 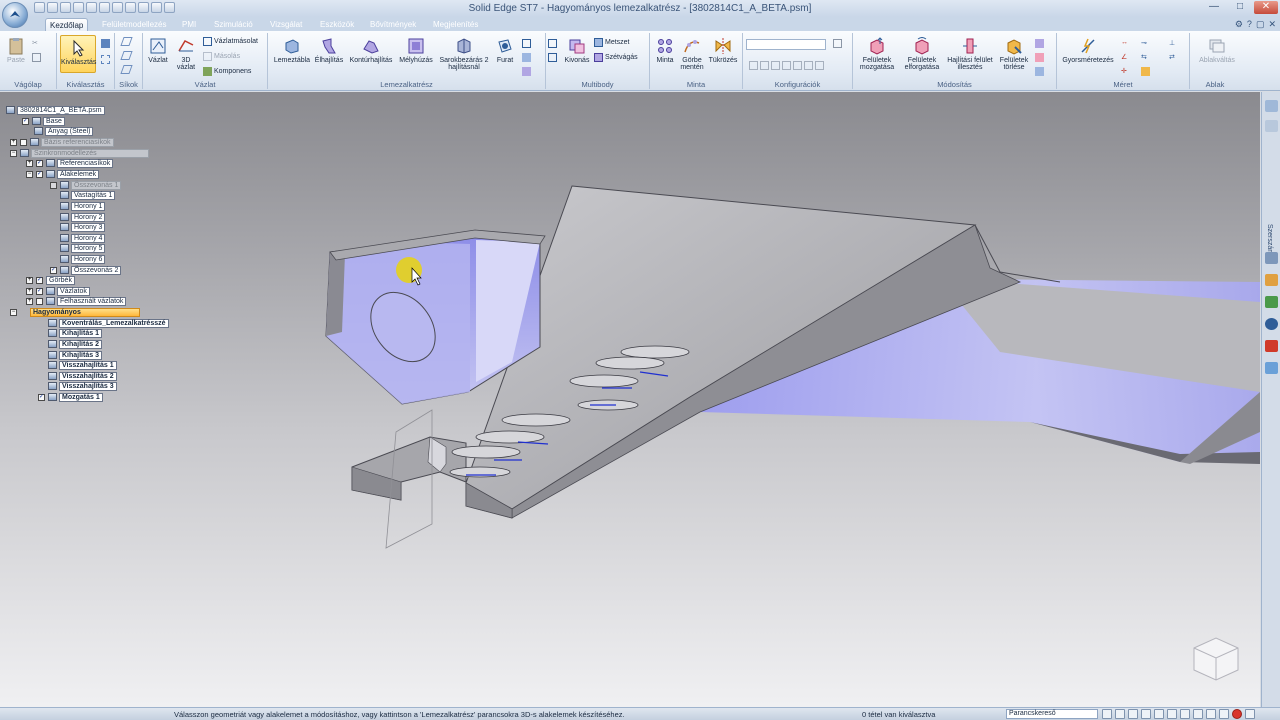 I want to click on switch-window-button: Ablakváltás, so click(x=1217, y=50).